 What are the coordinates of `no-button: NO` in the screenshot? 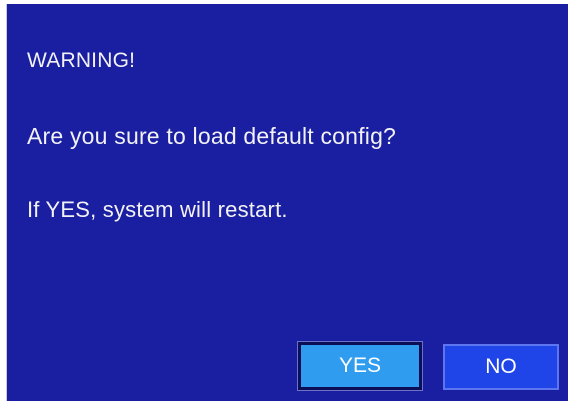 It's located at (501, 367).